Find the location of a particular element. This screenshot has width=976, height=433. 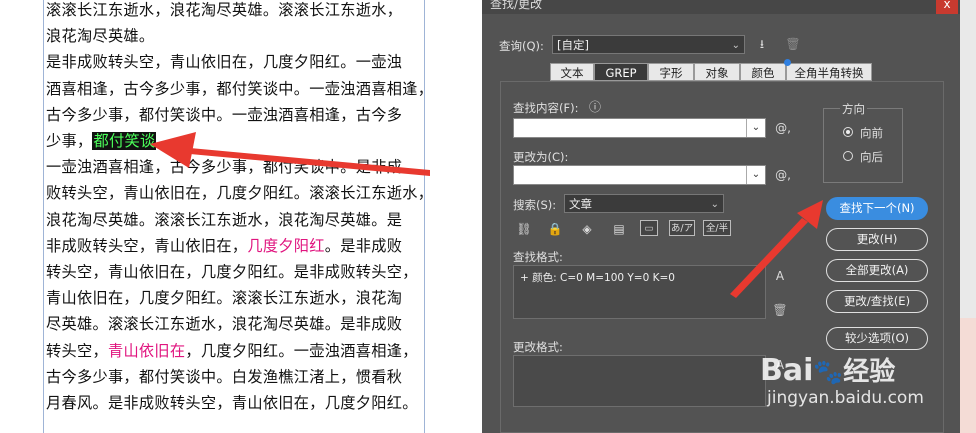

text-run: 非成败转头空，青山依旧在， is located at coordinates (147, 245).